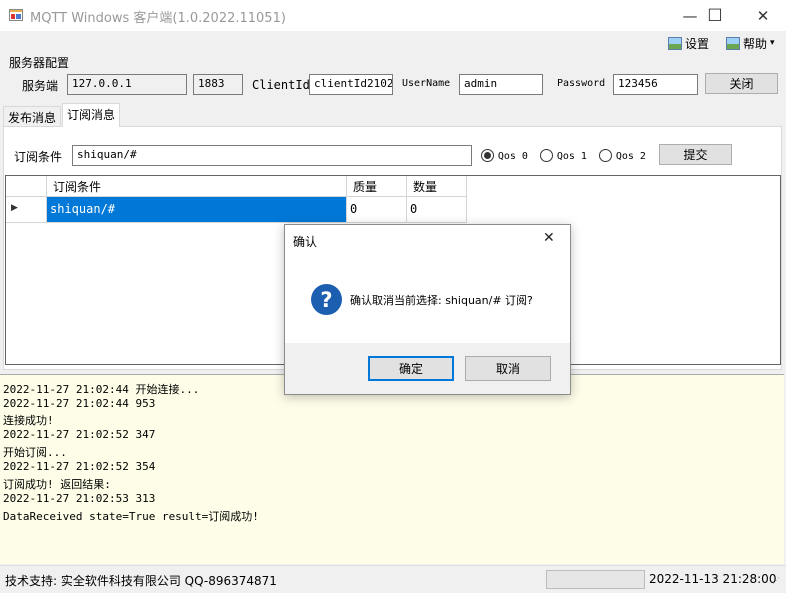  What do you see at coordinates (411, 368) in the screenshot?
I see `ok-button: 确定` at bounding box center [411, 368].